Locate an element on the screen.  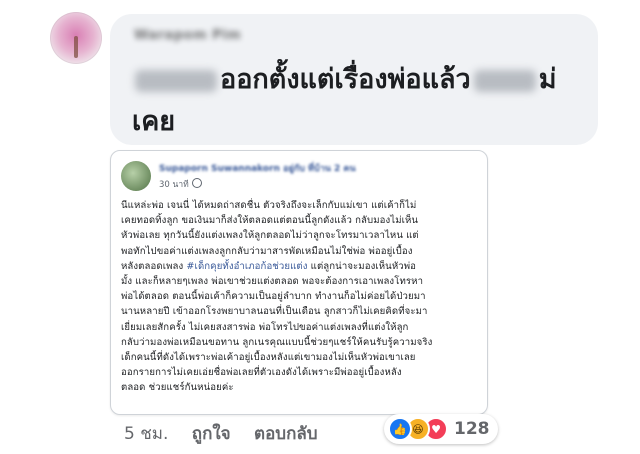
reactions-summary: 👍 😆 ♥ 128 is located at coordinates (441, 429).